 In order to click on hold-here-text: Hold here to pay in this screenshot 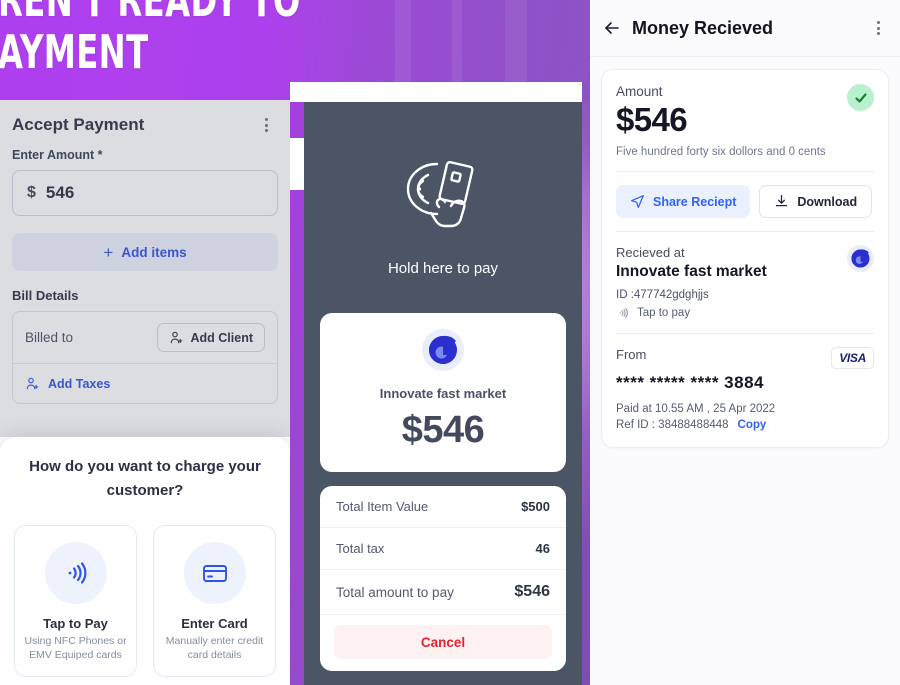, I will do `click(443, 268)`.